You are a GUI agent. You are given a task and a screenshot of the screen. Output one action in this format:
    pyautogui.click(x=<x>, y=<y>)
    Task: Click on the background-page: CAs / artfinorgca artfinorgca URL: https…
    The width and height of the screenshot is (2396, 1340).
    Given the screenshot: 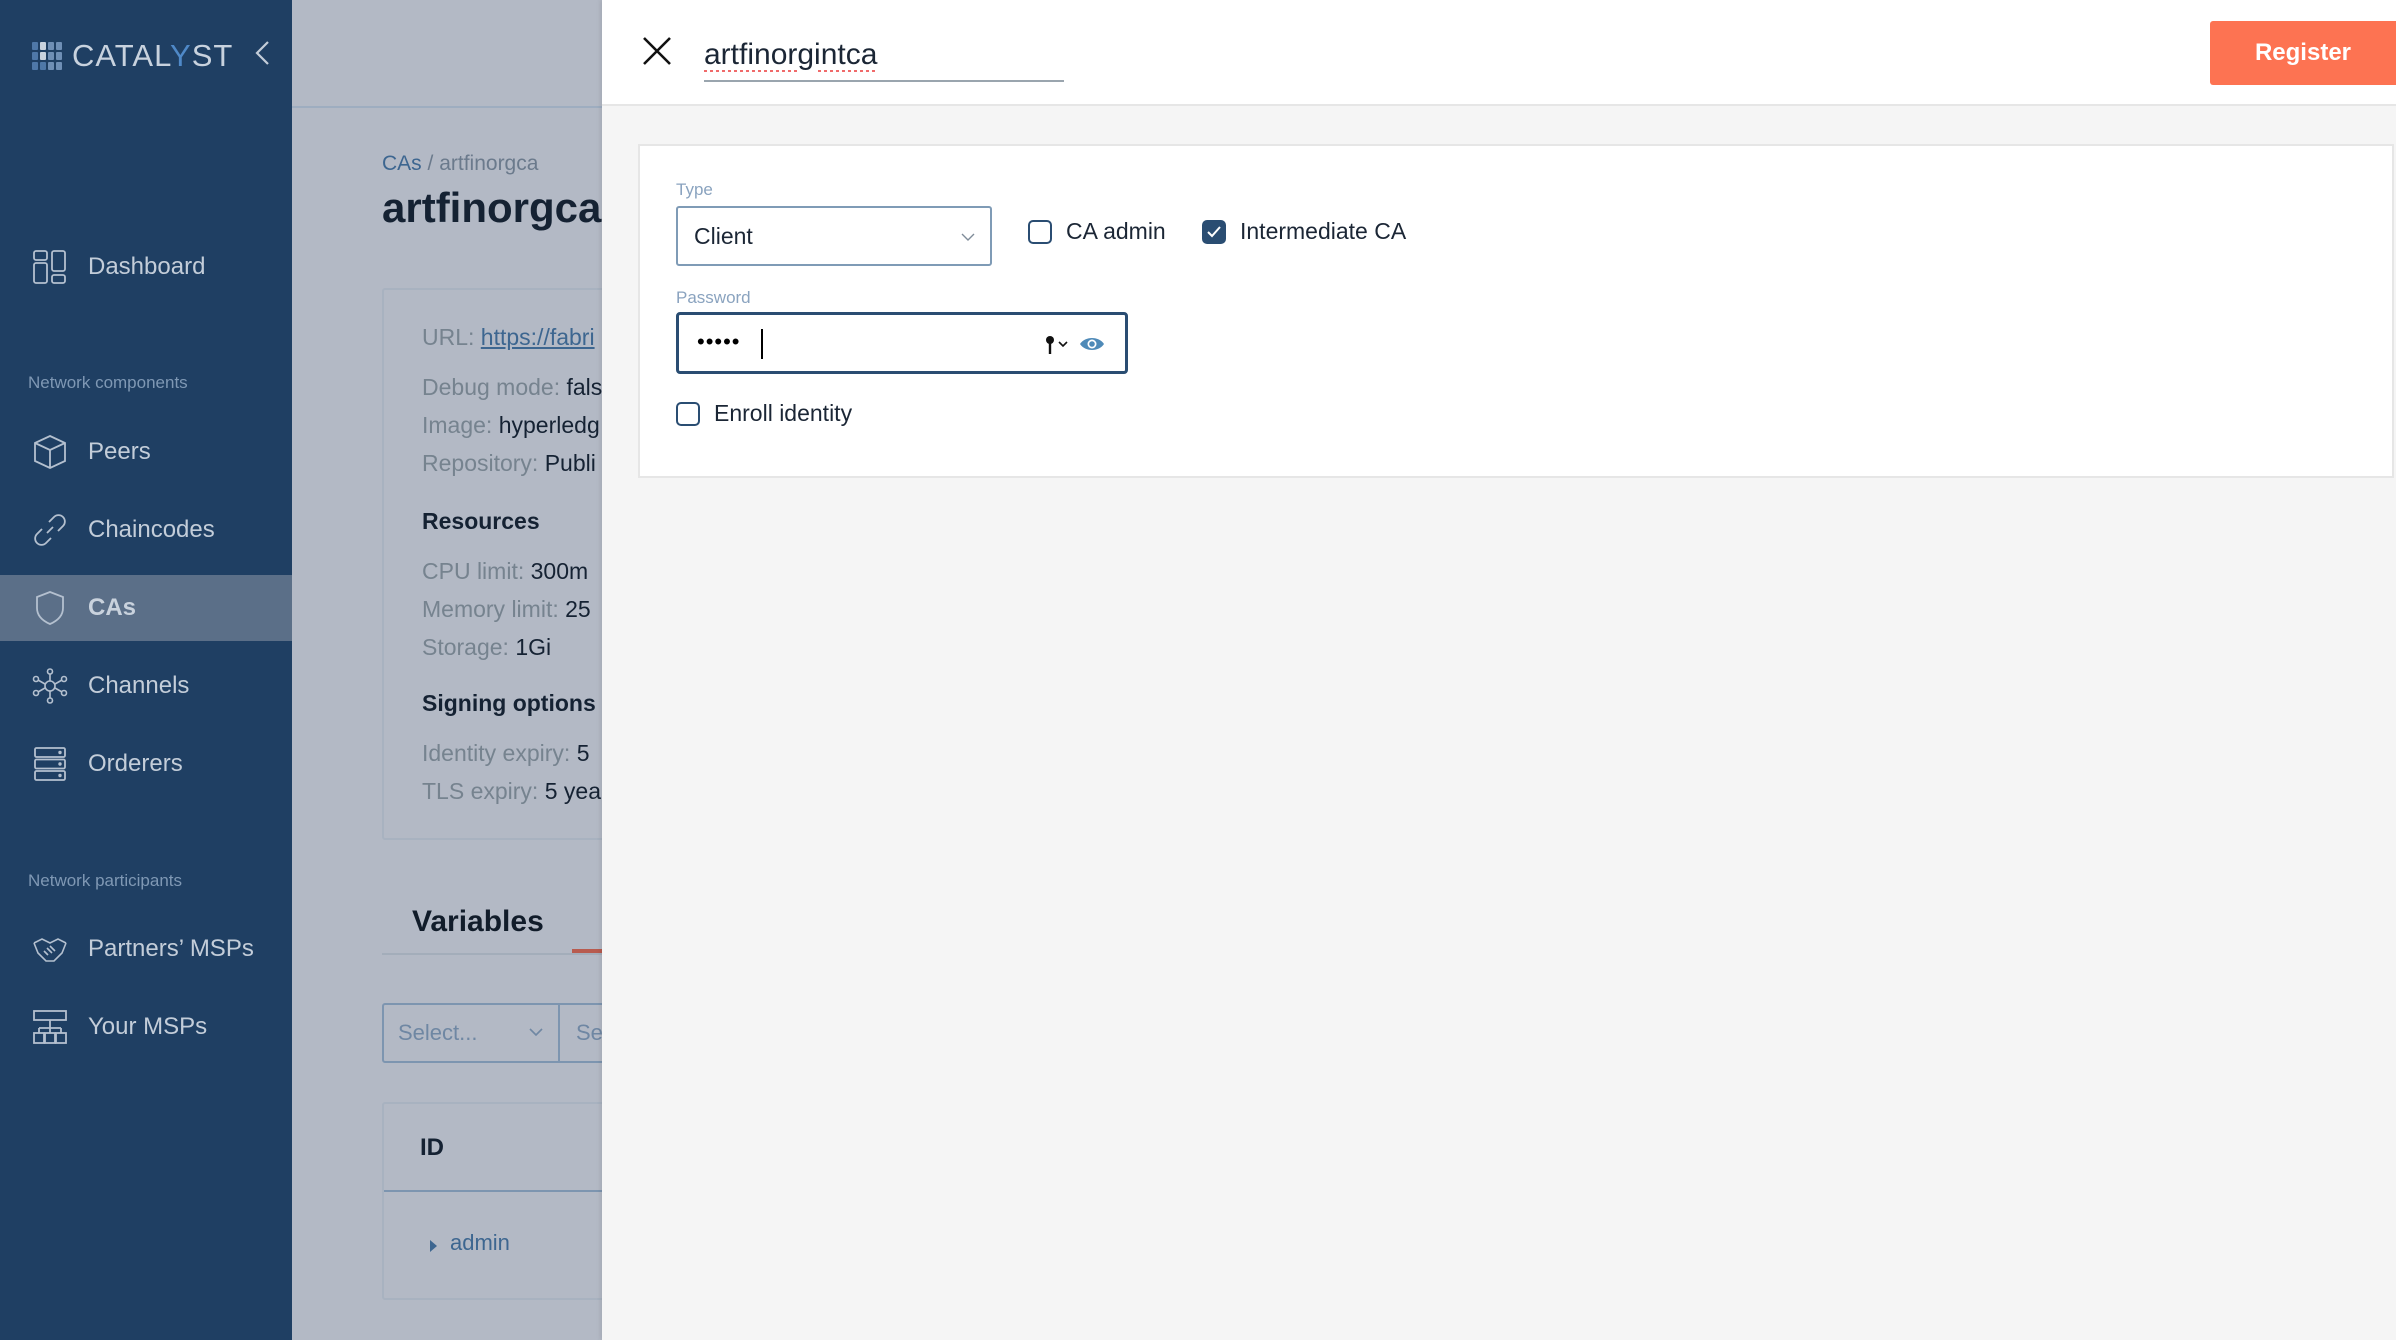 What is the action you would take?
    pyautogui.click(x=447, y=670)
    